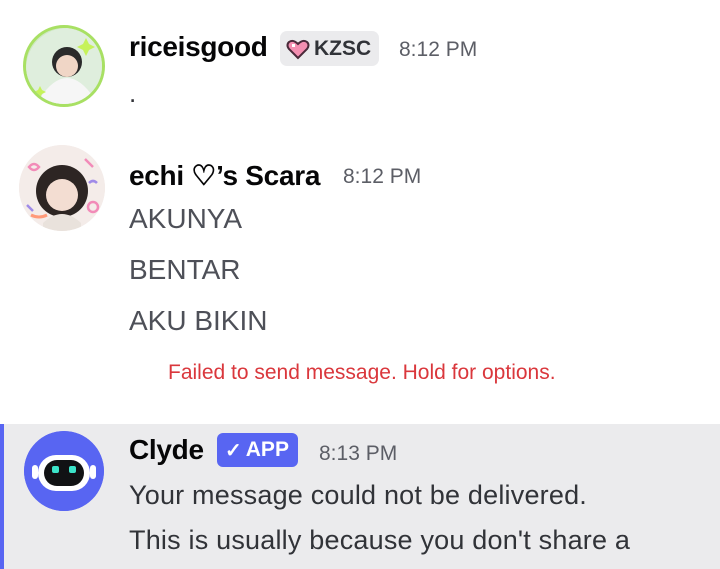  Describe the element at coordinates (186, 218) in the screenshot. I see `message-content: AKUNYA` at that location.